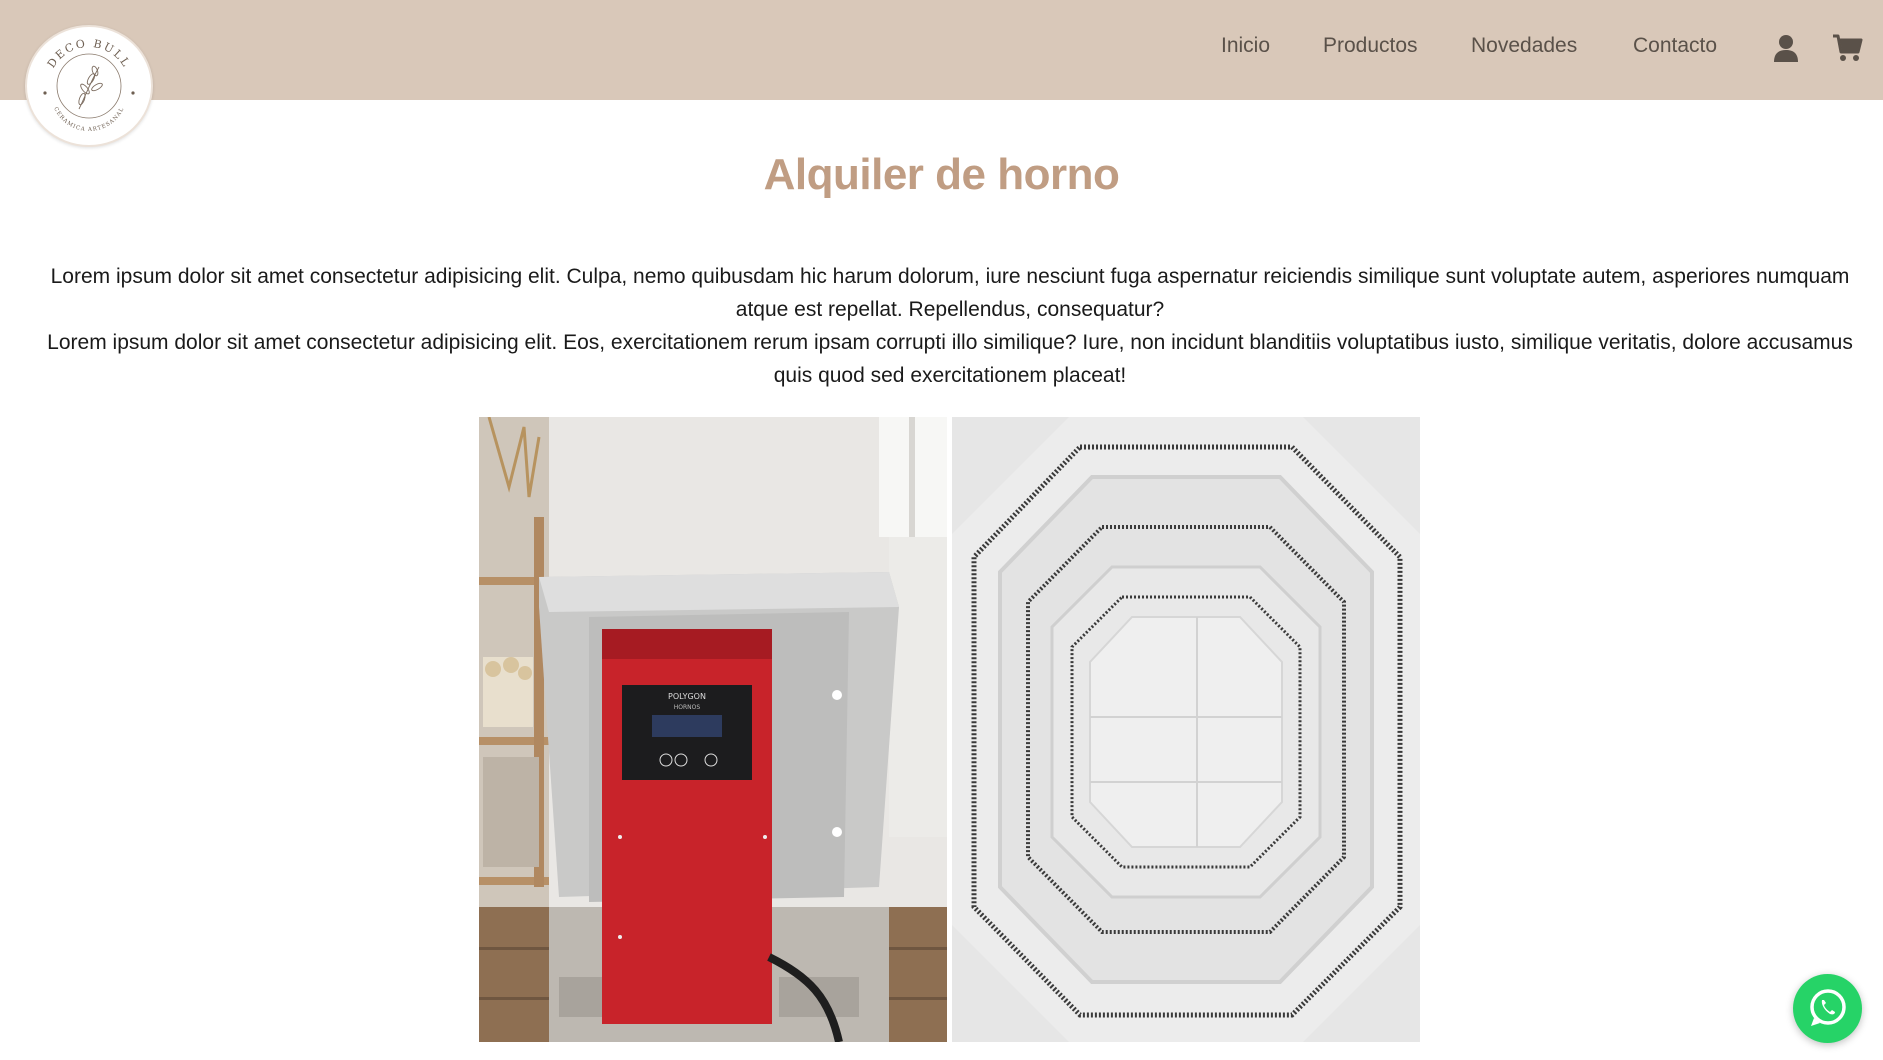  Describe the element at coordinates (713, 729) in the screenshot. I see `kiln-exterior-photo: POLYGON HORNOS` at that location.